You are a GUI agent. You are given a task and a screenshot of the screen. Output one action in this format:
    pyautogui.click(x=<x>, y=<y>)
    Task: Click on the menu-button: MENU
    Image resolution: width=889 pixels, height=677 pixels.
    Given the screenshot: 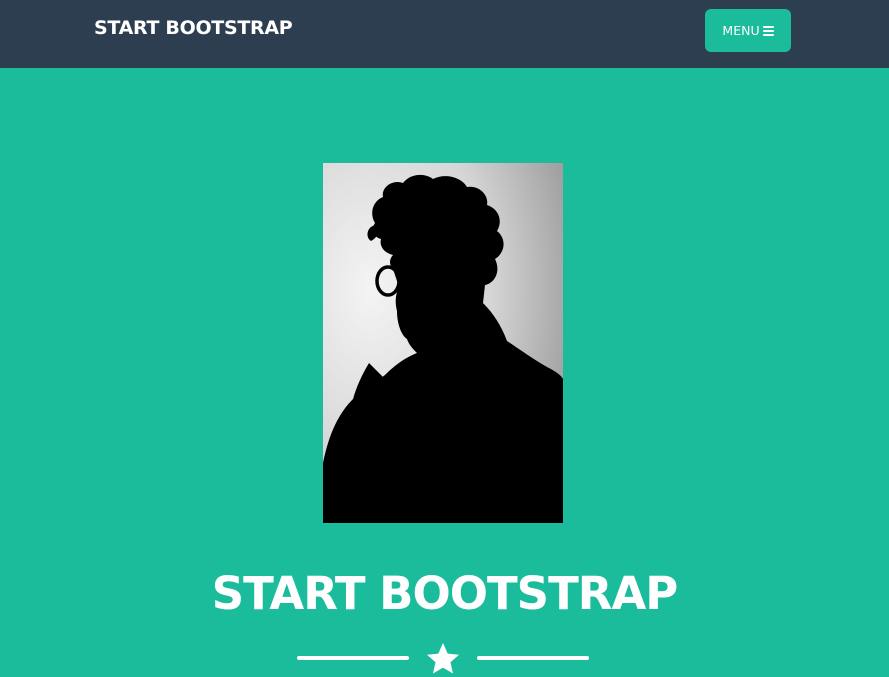 What is the action you would take?
    pyautogui.click(x=748, y=30)
    